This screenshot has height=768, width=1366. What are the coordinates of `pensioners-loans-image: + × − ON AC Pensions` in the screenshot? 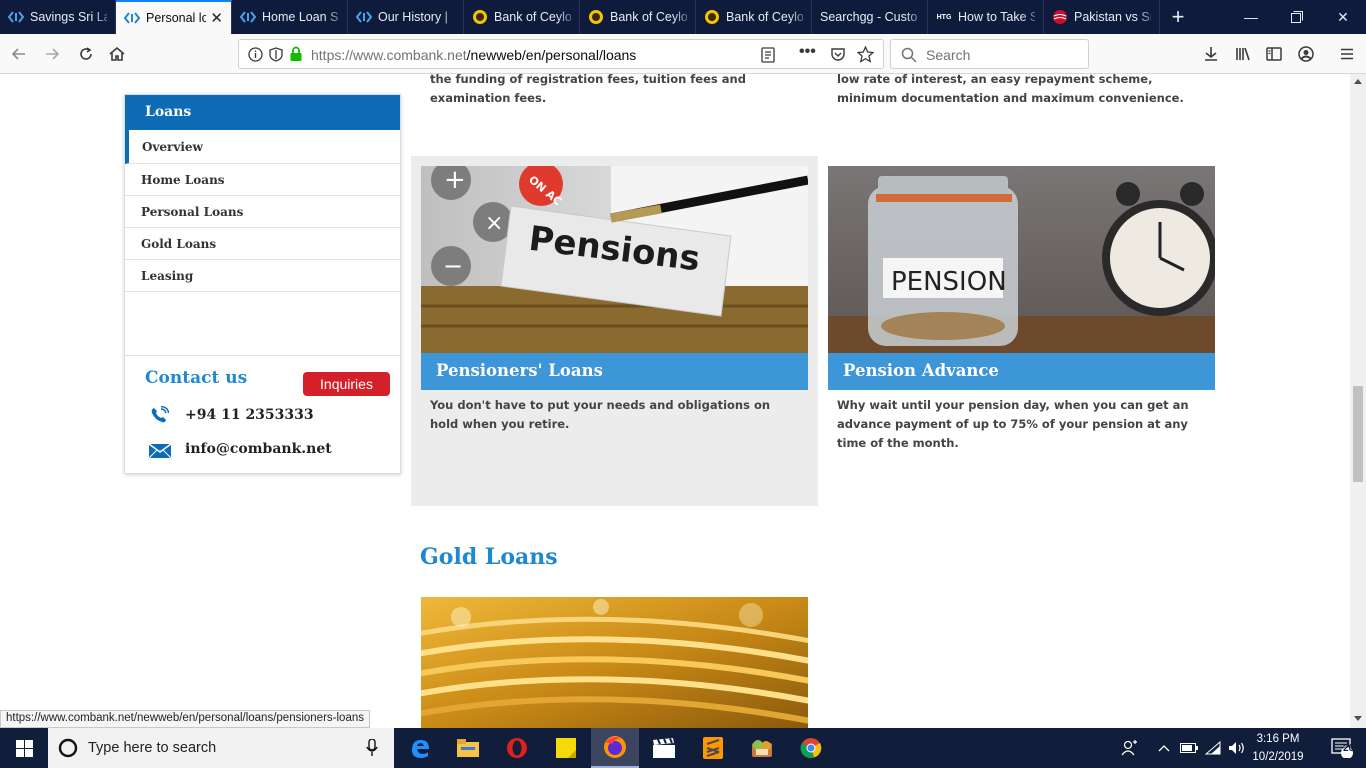 It's located at (614, 259).